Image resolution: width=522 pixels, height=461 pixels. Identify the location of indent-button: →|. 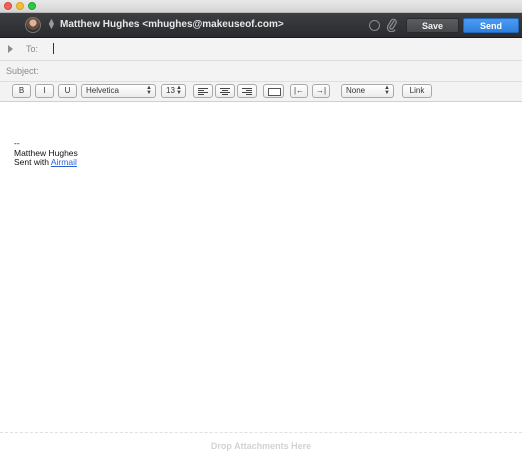
(321, 91).